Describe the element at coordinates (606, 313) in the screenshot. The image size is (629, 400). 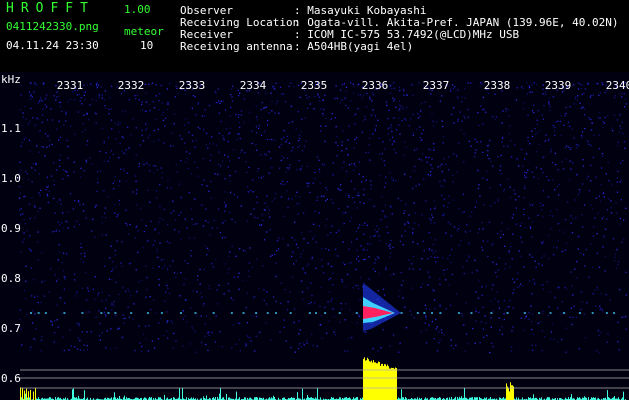
I see `carrier-dot` at that location.